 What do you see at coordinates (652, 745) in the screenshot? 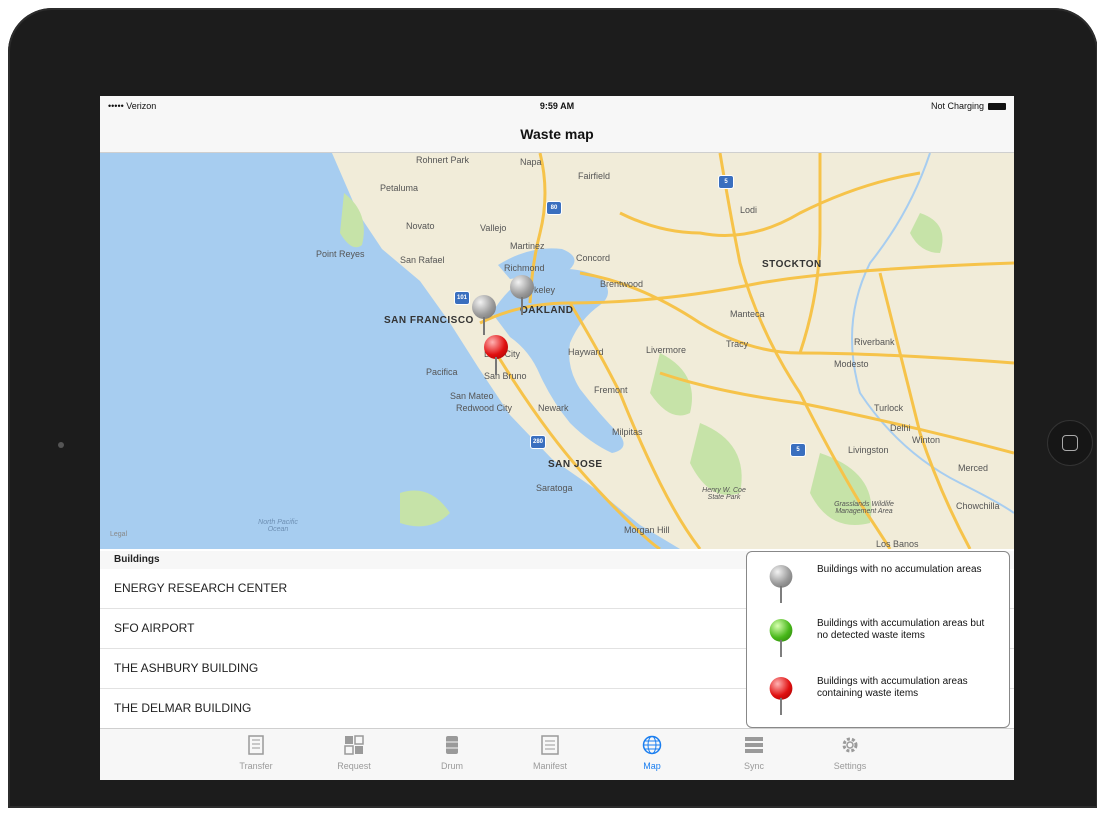
I see `globe-icon` at bounding box center [652, 745].